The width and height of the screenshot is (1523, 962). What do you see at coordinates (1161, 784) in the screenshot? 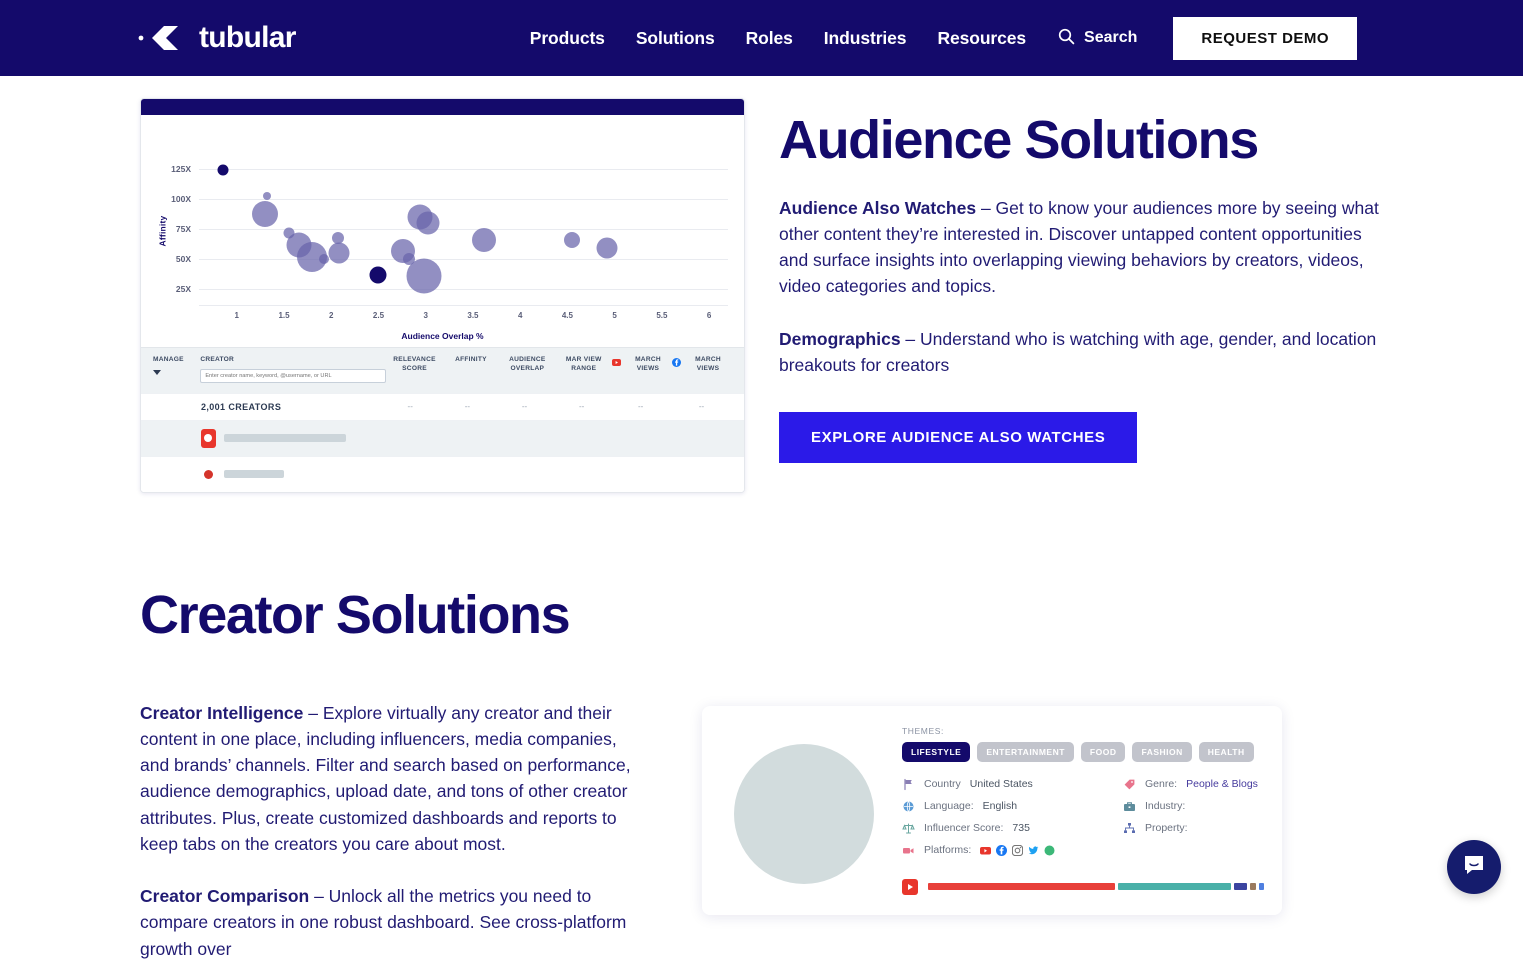
I see `meta-label-genre: Genre:` at bounding box center [1161, 784].